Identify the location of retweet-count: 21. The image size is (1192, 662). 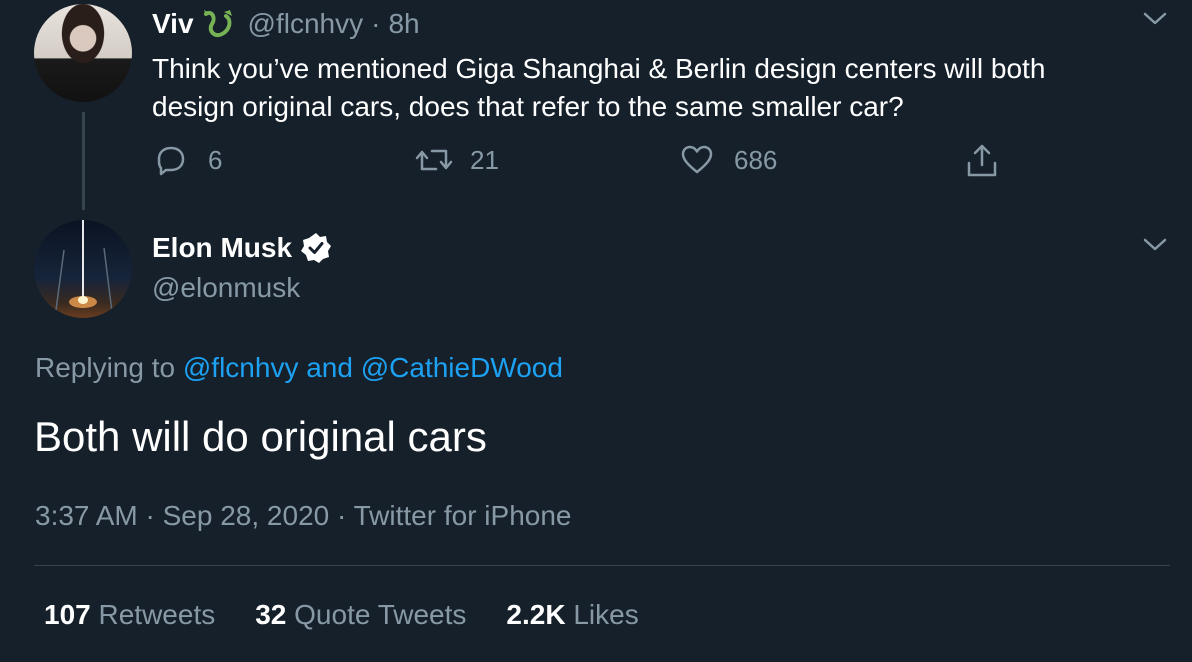
(484, 159).